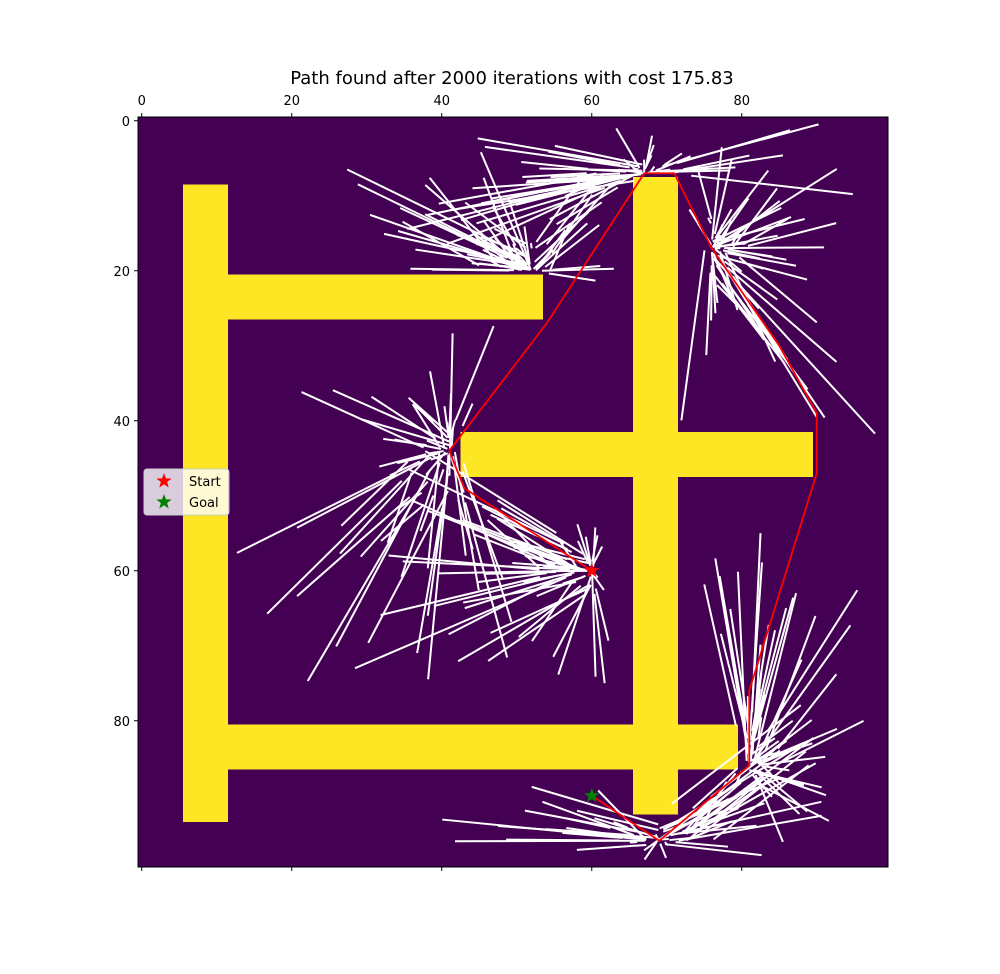 This screenshot has height=974, width=1000. Describe the element at coordinates (204, 503) in the screenshot. I see `legend-goal-label: Goal` at that location.